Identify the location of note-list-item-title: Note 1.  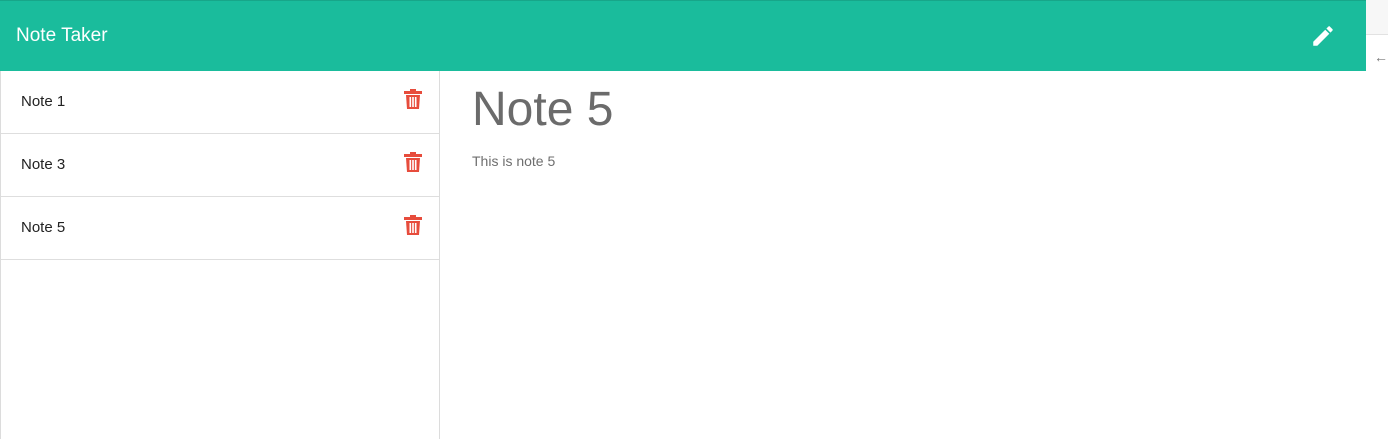
(43, 101).